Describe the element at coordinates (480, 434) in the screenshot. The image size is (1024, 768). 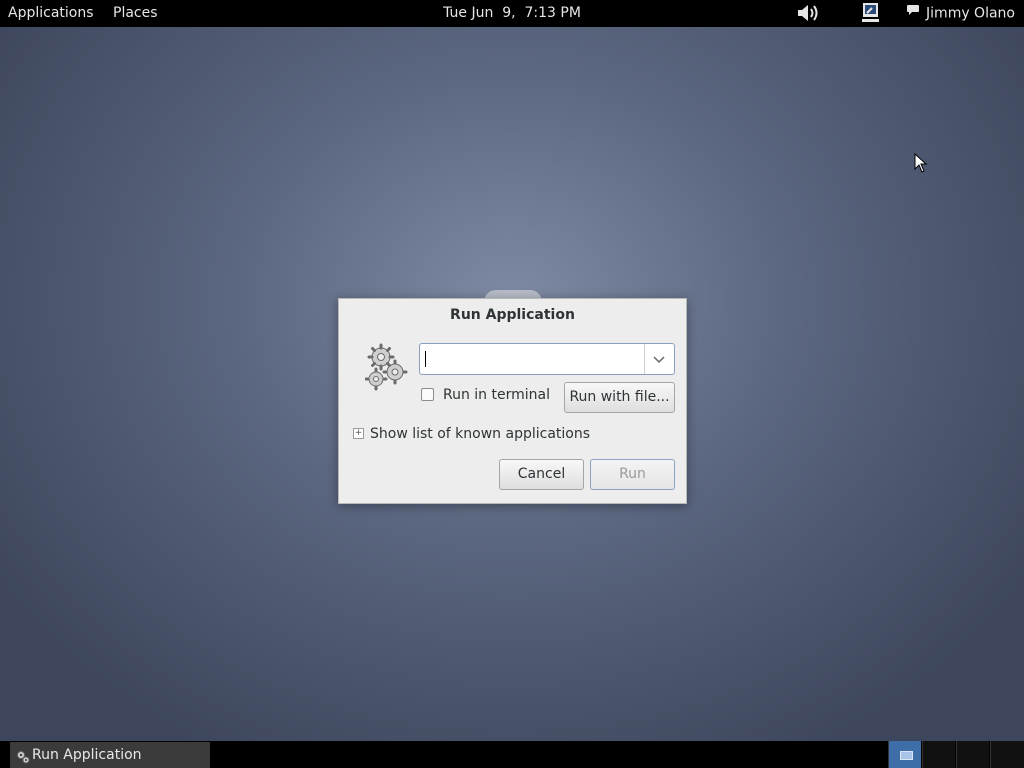
I see `show-known-apps-label: Show list of known applications` at that location.